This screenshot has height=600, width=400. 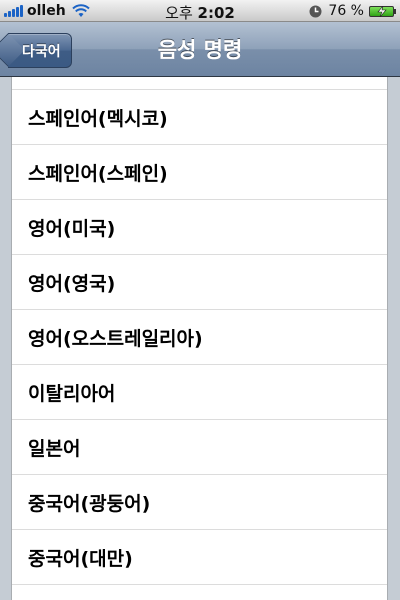 What do you see at coordinates (199, 83) in the screenshot?
I see `list-item: 스웨덴어` at bounding box center [199, 83].